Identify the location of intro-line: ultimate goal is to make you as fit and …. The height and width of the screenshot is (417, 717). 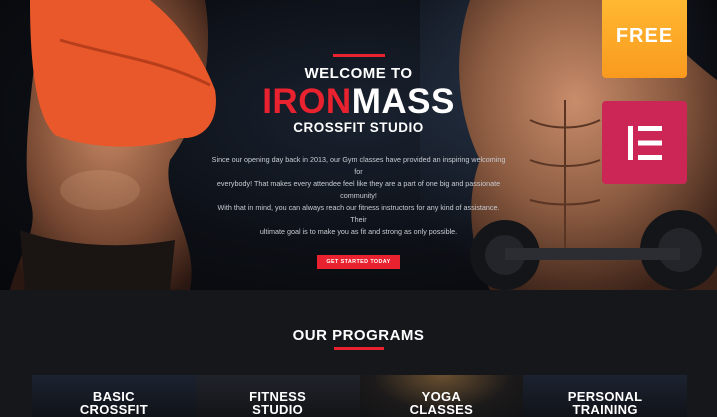
(358, 231).